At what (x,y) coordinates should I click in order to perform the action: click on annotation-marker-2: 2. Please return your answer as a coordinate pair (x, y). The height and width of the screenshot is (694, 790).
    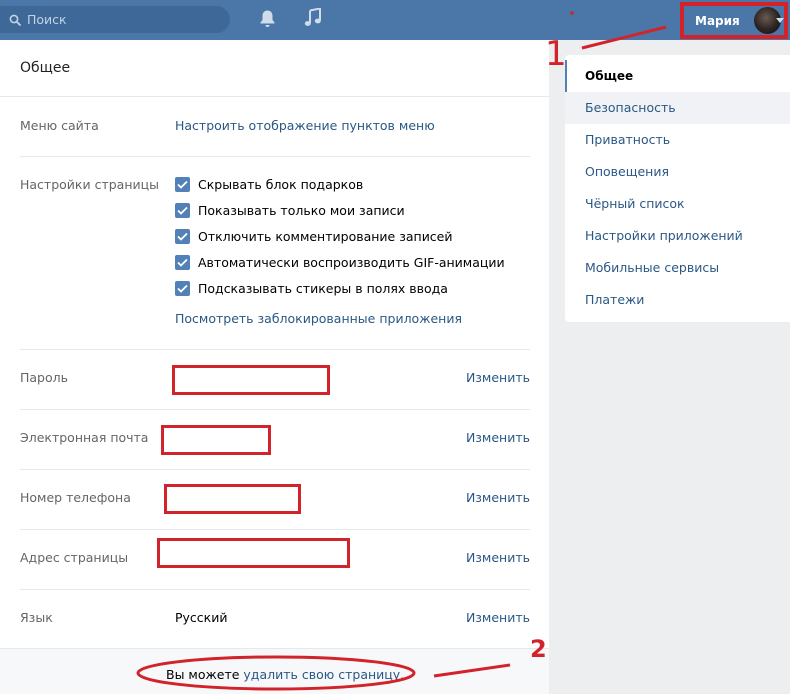
    Looking at the image, I should click on (538, 649).